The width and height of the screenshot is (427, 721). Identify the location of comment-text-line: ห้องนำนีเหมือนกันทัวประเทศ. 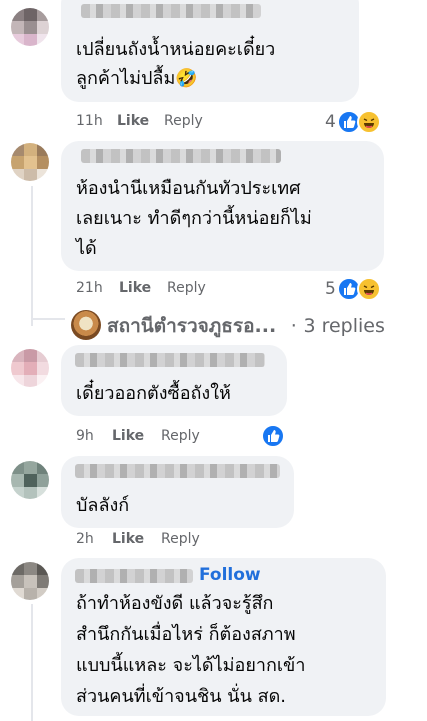
(188, 188).